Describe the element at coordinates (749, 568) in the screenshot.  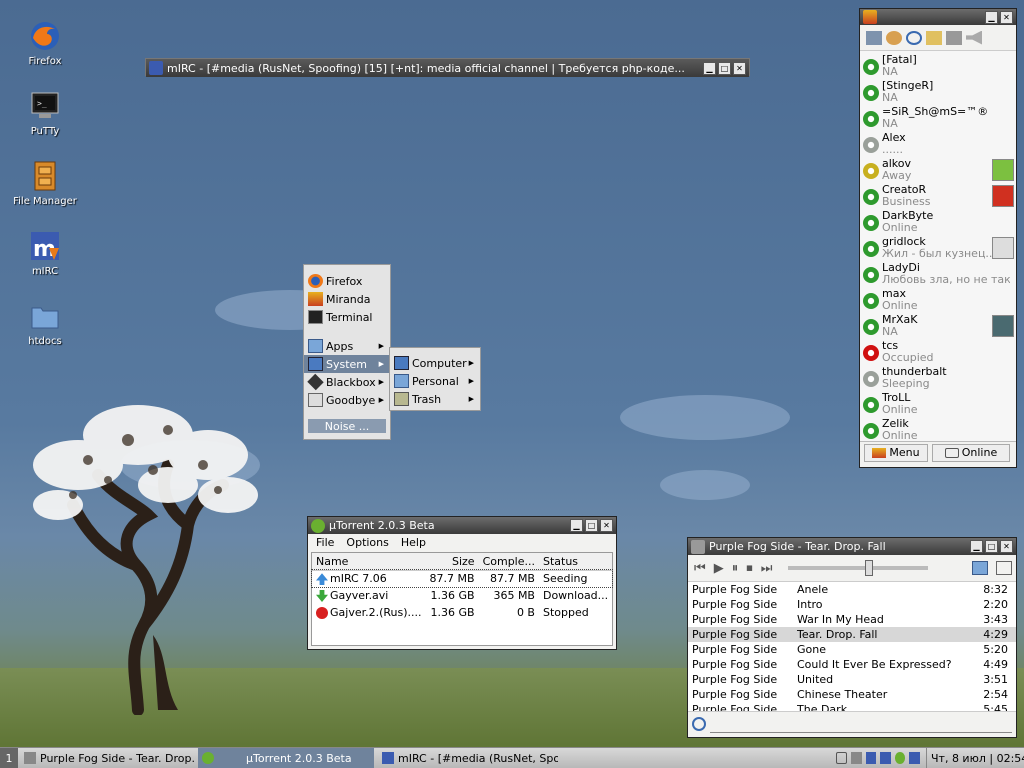
I see `stop-icon: ⏹` at that location.